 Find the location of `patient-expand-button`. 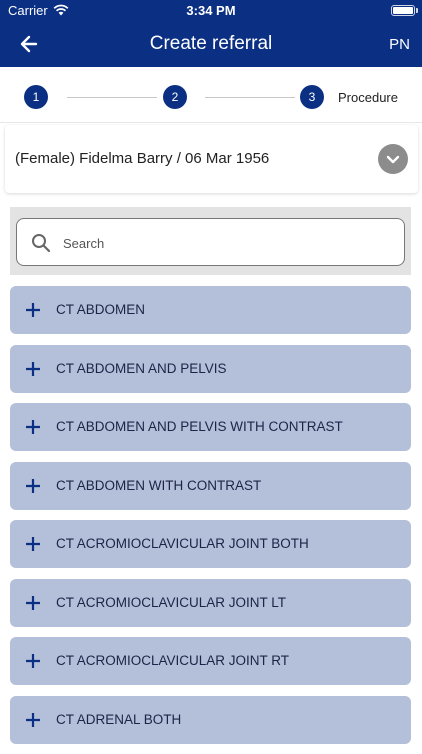

patient-expand-button is located at coordinates (393, 159).